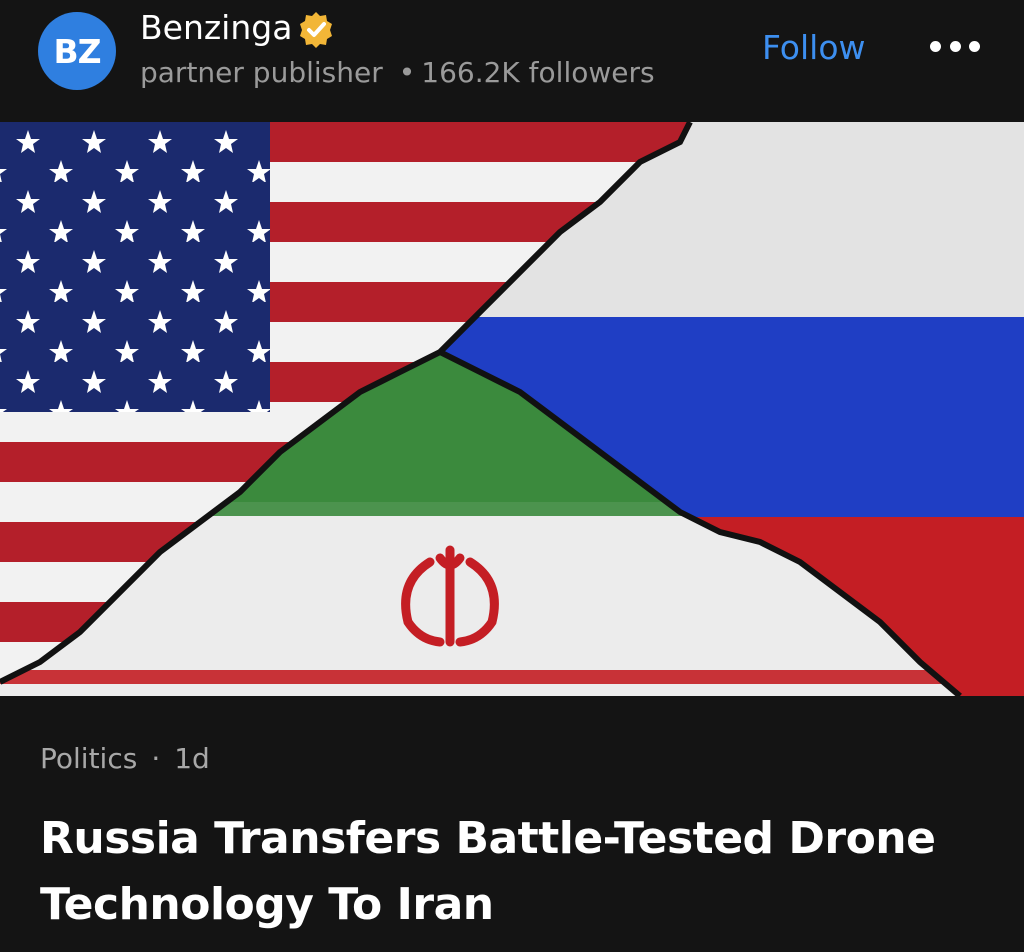 Image resolution: width=1024 pixels, height=952 pixels. I want to click on article-age: 1d, so click(192, 758).